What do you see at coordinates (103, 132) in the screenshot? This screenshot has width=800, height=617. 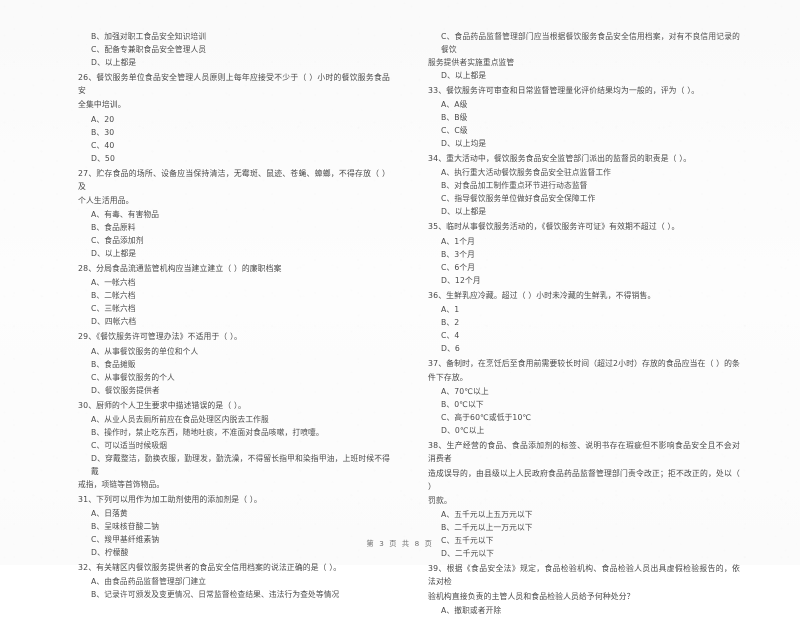 I see `option-item: B、30` at bounding box center [103, 132].